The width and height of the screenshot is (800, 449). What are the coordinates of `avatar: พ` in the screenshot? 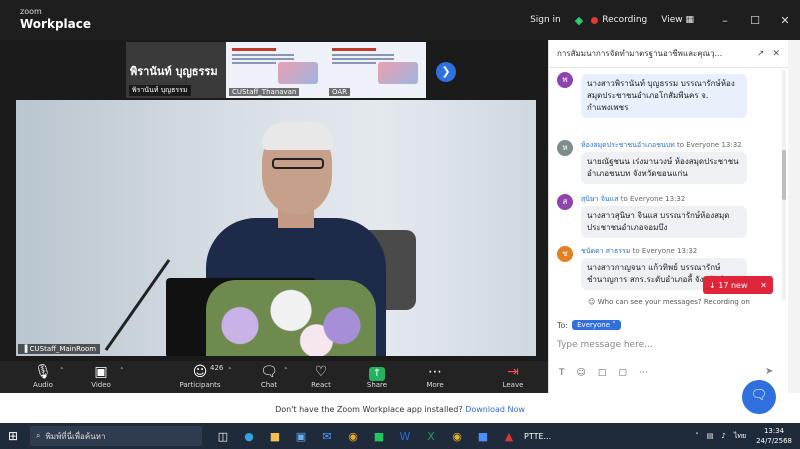 It's located at (565, 80).